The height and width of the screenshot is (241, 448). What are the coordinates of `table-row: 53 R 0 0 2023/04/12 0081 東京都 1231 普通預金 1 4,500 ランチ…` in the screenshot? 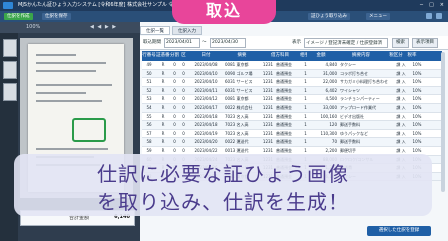 It's located at (292, 99).